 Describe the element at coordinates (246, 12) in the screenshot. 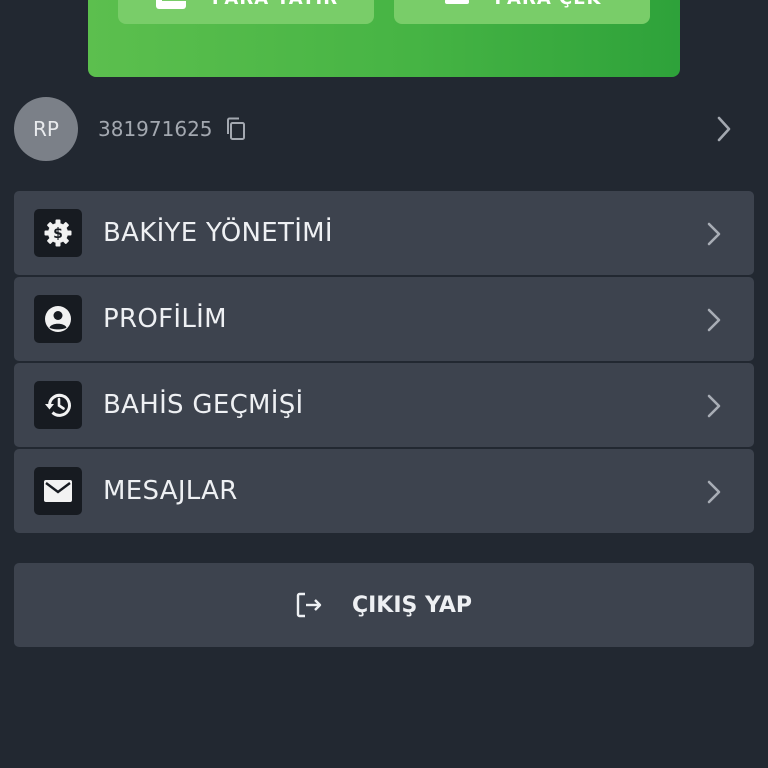

I see `deposit-button: PARA YATIR` at that location.